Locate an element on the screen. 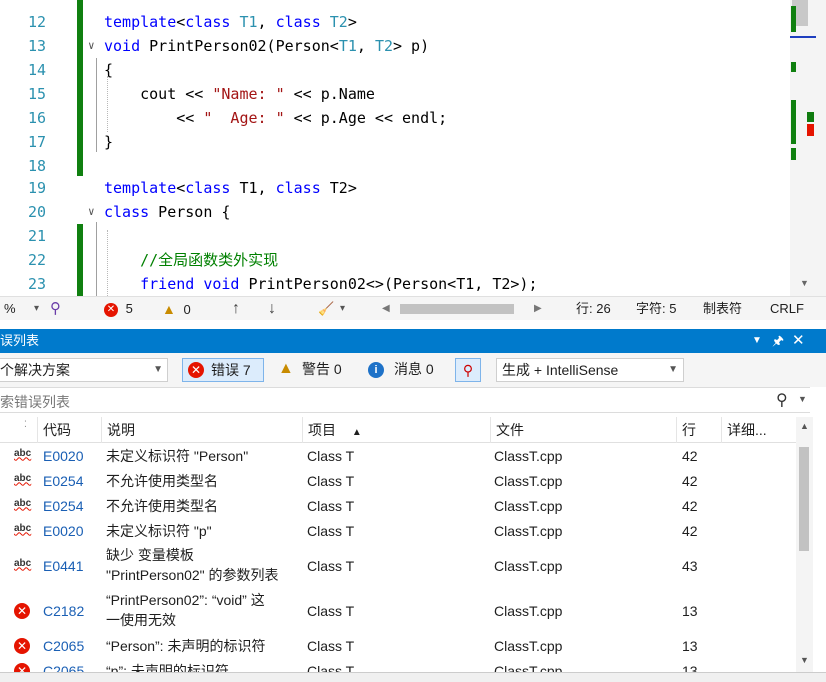 This screenshot has width=826, height=682. scope-select: 个解决方案 ▼ is located at coordinates (84, 370).